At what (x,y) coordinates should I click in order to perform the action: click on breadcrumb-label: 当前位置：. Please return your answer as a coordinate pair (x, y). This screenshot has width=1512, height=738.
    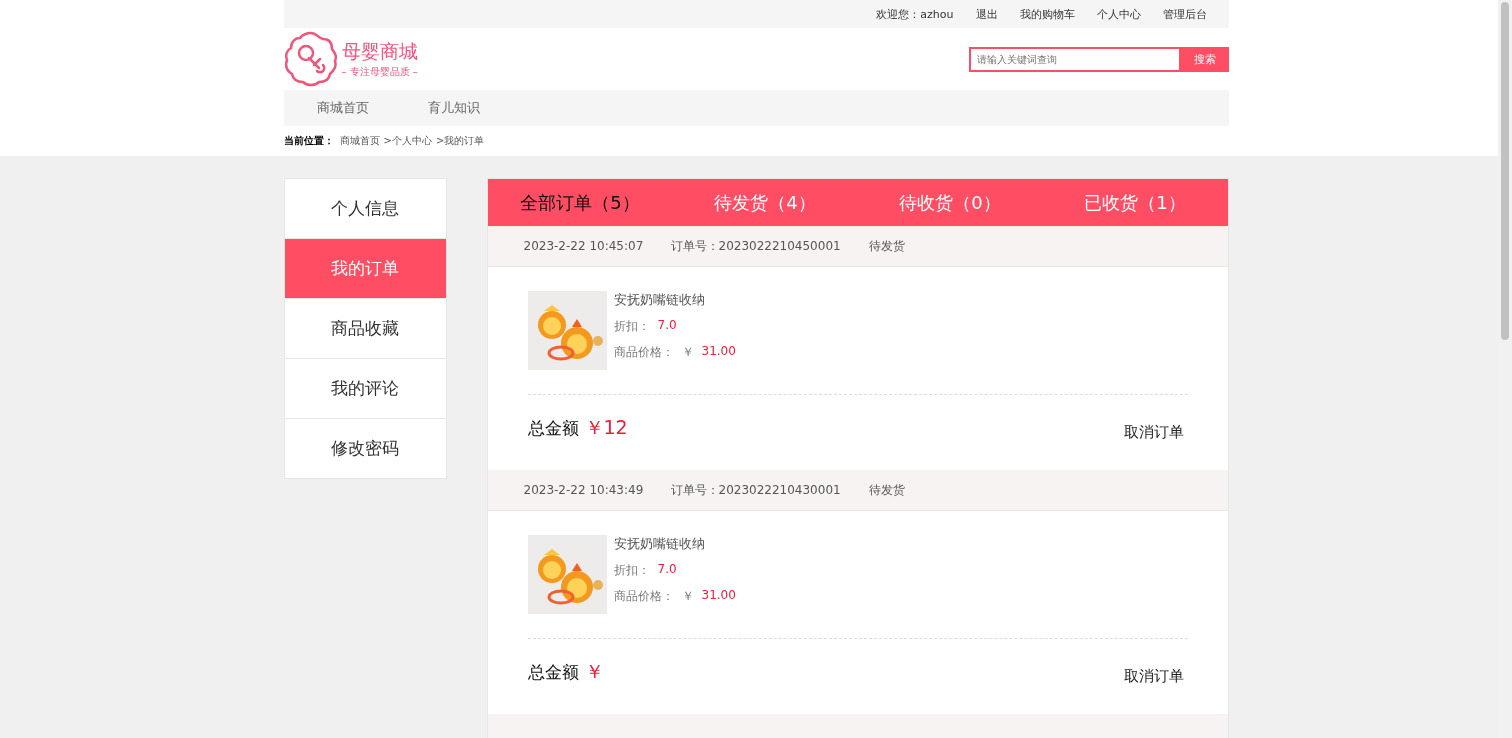
    Looking at the image, I should click on (308, 141).